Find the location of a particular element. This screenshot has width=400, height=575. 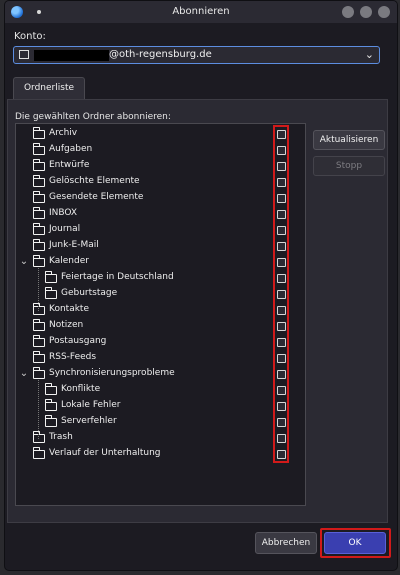

folder-label: Synchronisierungsprobleme is located at coordinates (112, 373).